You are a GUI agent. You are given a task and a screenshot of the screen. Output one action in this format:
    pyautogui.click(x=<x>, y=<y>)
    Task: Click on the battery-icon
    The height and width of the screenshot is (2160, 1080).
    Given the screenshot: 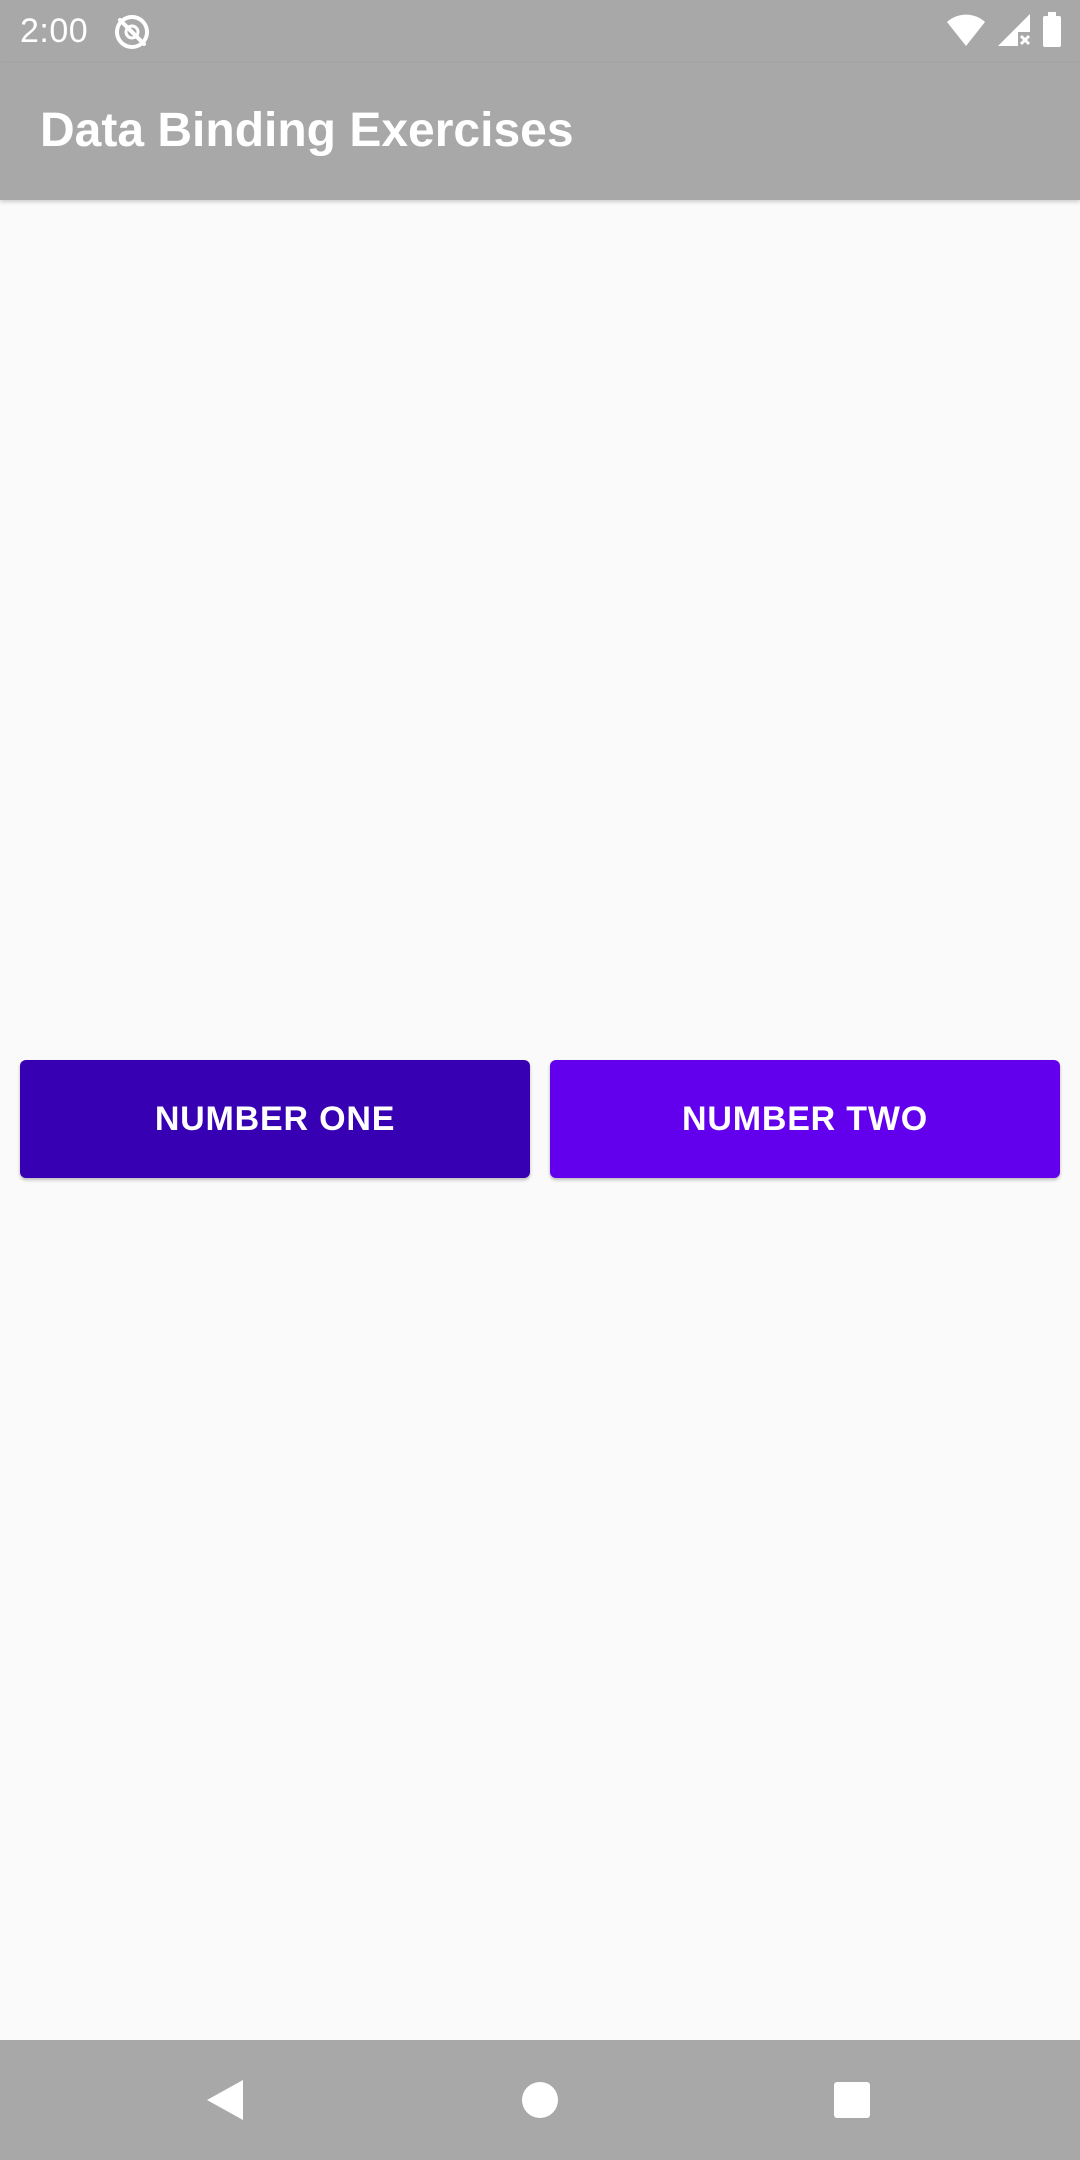 What is the action you would take?
    pyautogui.click(x=1052, y=32)
    